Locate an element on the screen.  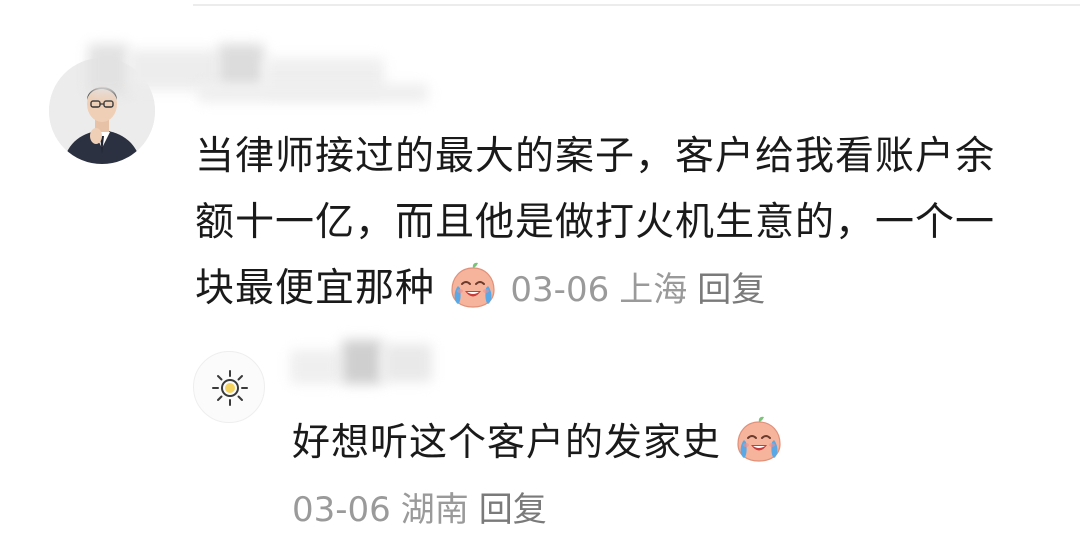
reply-body: 好想听这个客户的发家史 is located at coordinates (538, 442).